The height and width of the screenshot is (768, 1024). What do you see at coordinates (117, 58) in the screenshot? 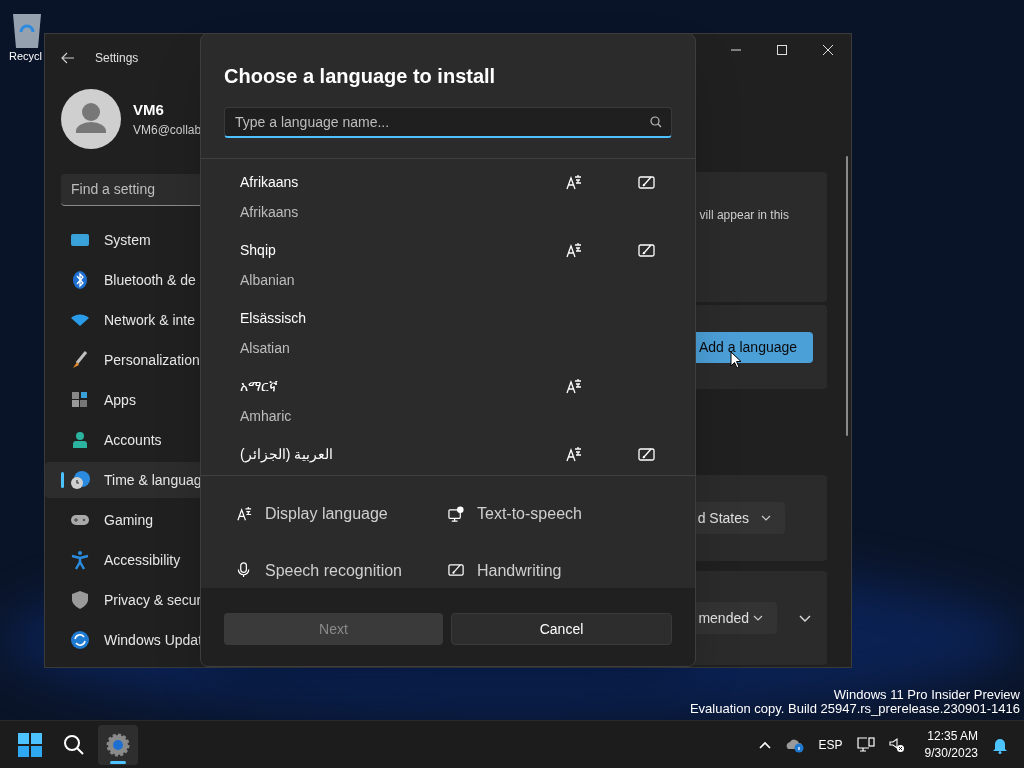
I see `window-title: Settings` at bounding box center [117, 58].